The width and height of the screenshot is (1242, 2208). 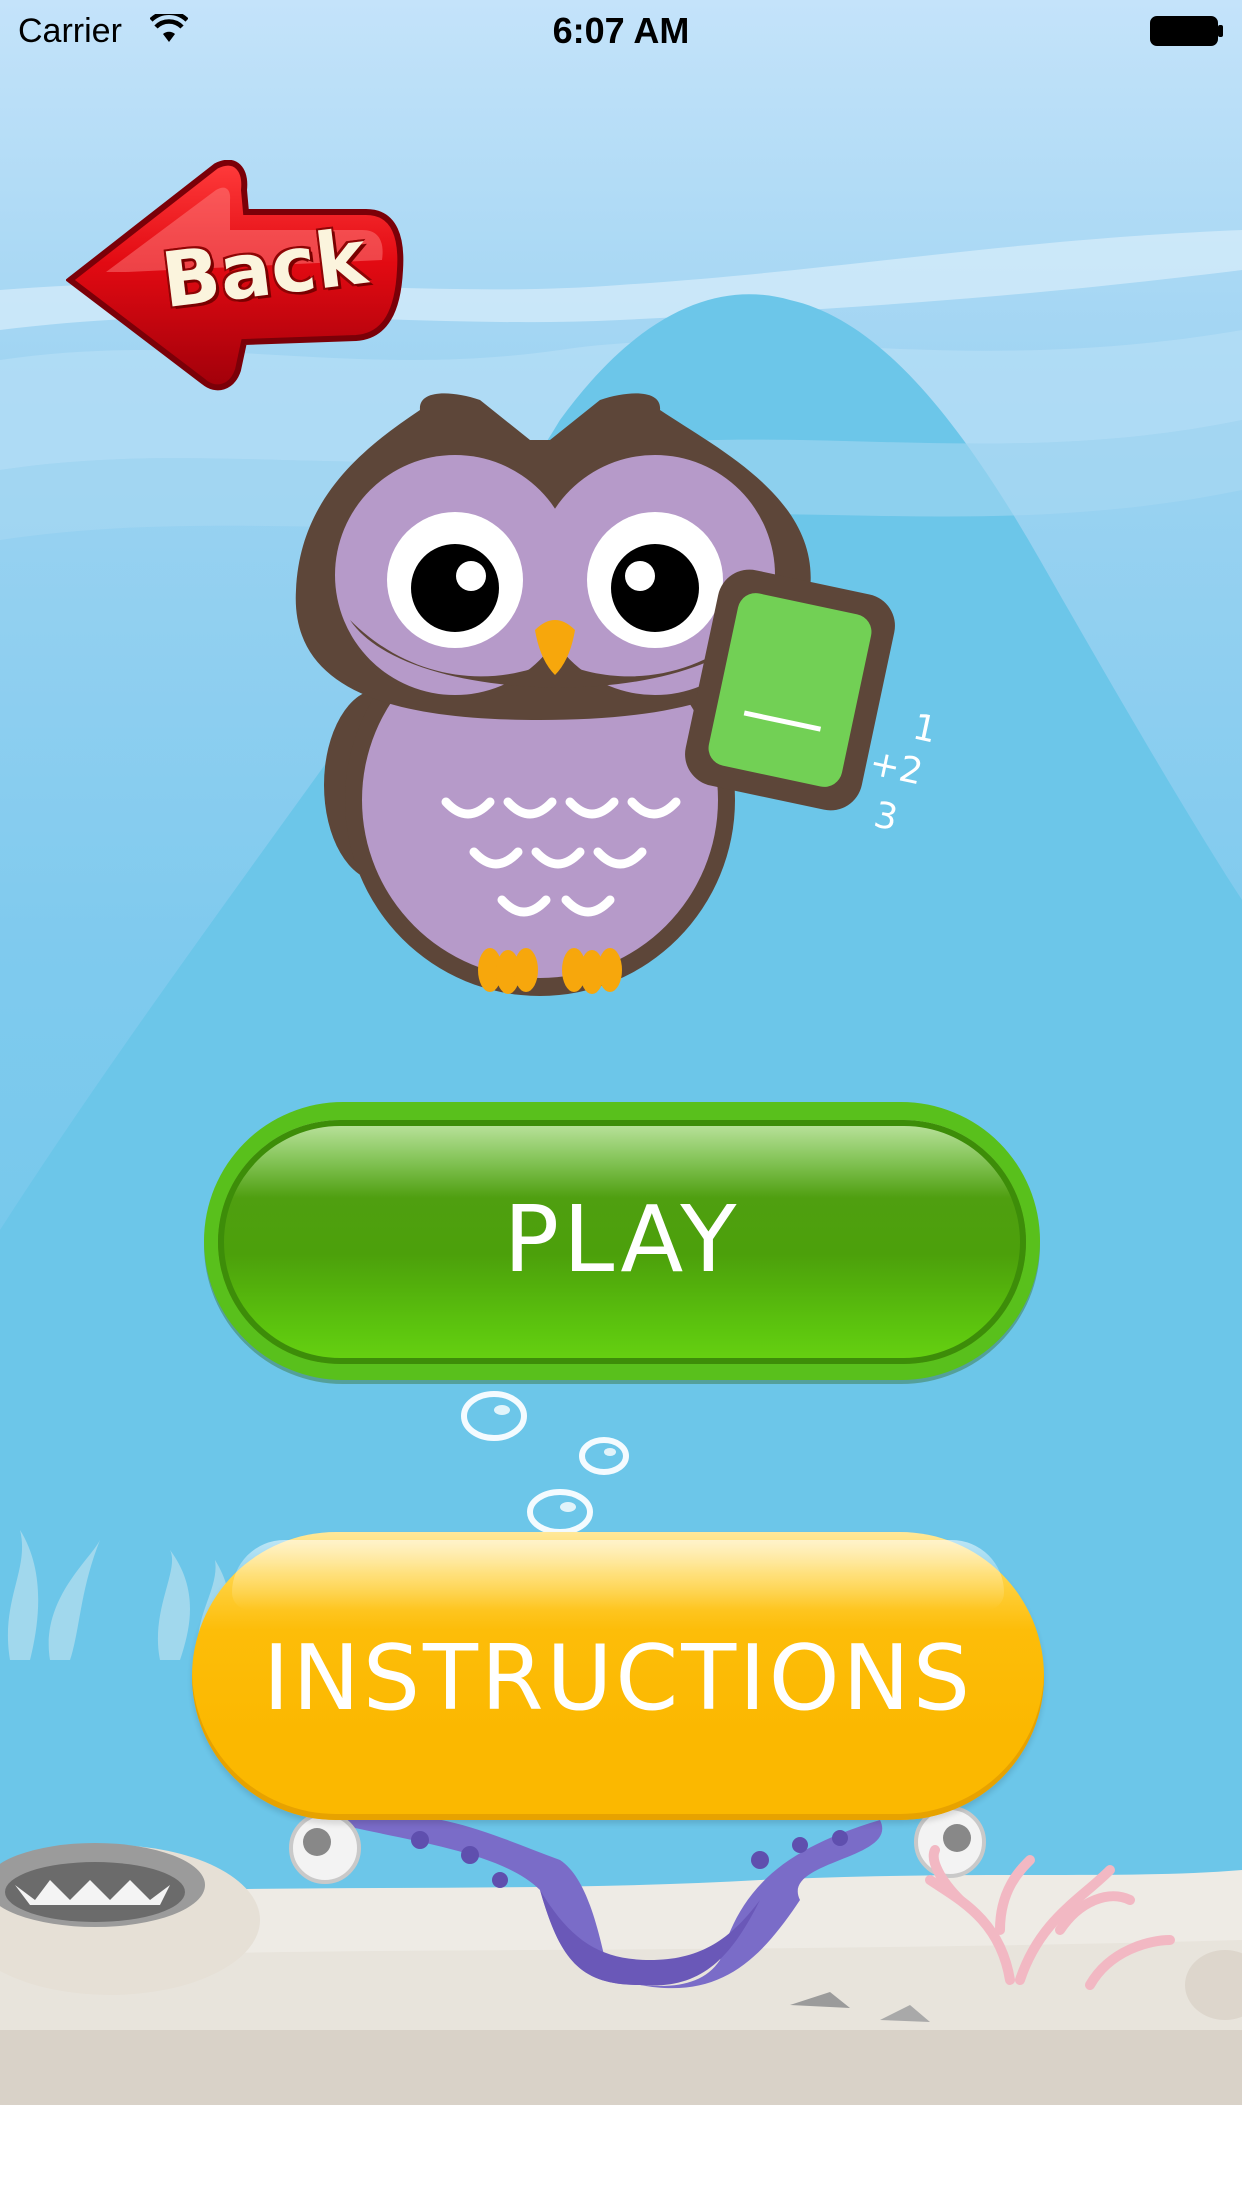 I want to click on status-bar: Carrier 6:07 AM, so click(x=621, y=31).